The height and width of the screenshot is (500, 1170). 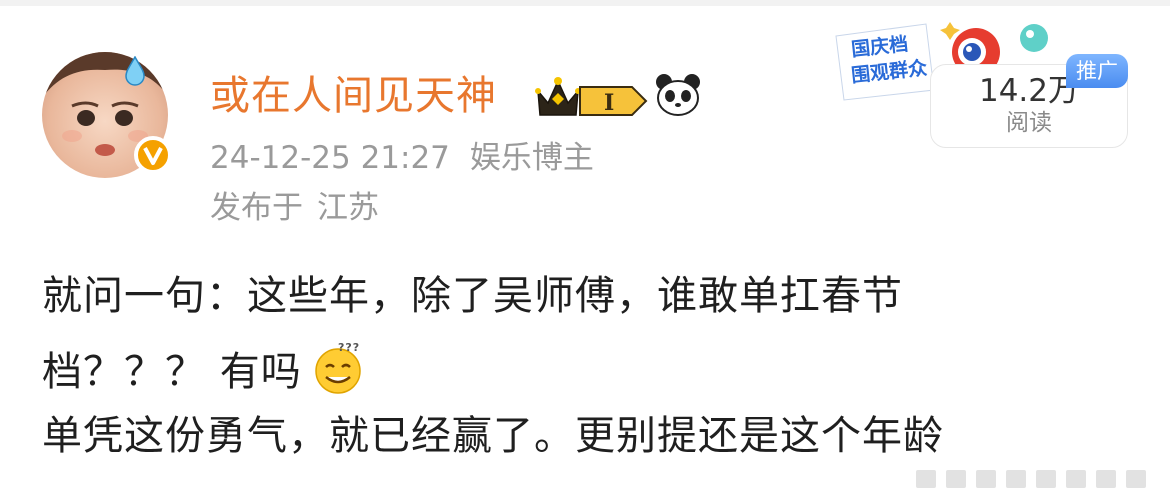 I want to click on post-content-line-2: 档？？？ 有吗 ???, so click(x=205, y=369).